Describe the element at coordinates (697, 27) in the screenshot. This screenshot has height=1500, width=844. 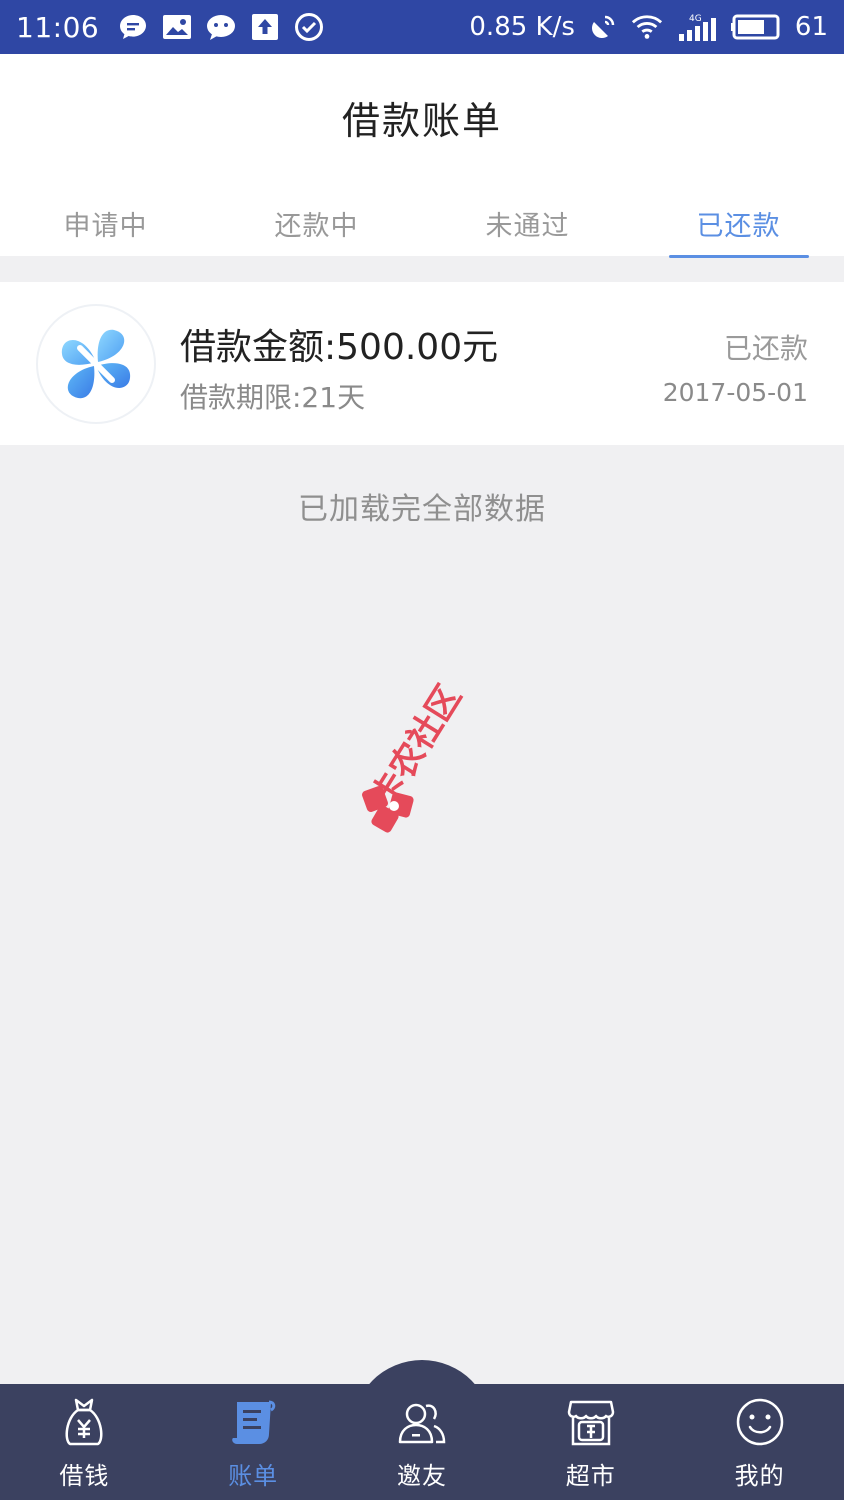
I see `signal-4g-icon: 4G` at that location.